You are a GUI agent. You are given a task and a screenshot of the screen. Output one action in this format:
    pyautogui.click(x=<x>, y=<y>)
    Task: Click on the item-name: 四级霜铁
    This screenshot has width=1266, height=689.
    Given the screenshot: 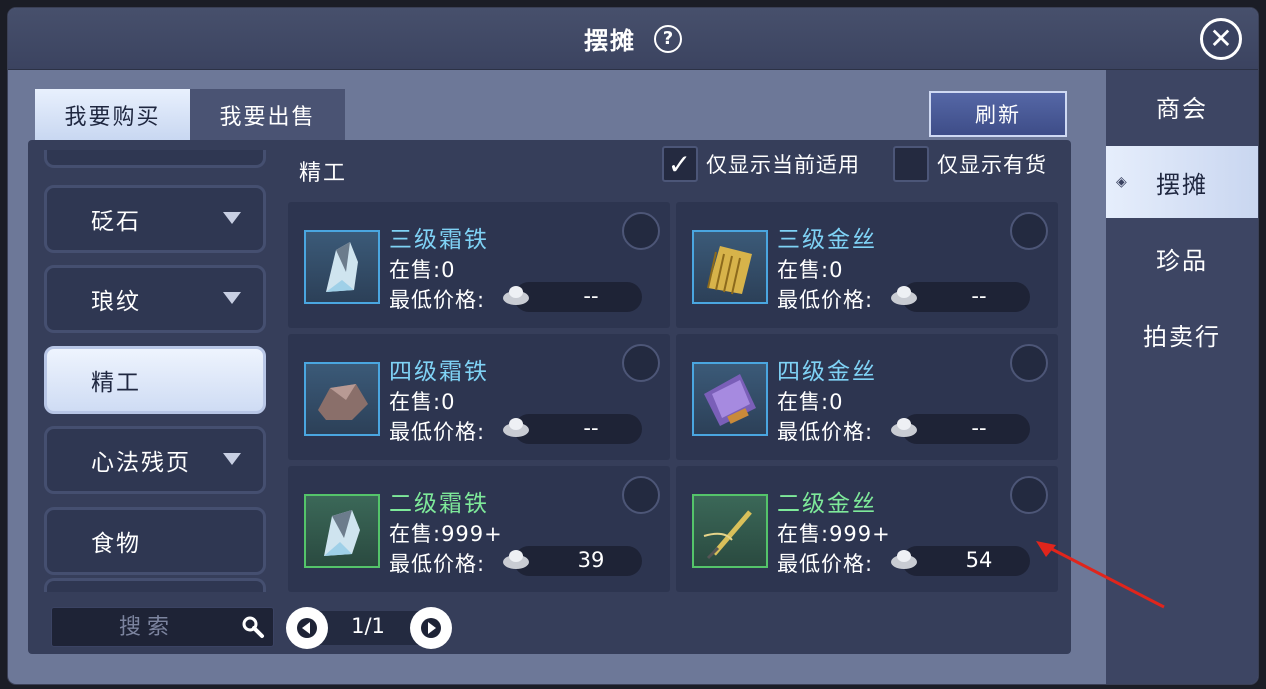 What is the action you would take?
    pyautogui.click(x=439, y=372)
    